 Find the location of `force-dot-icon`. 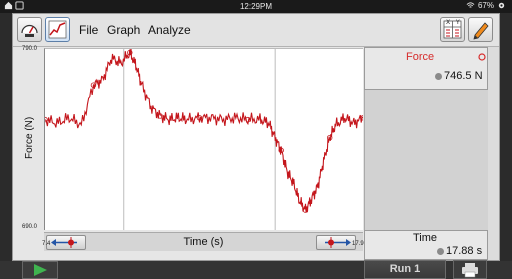

force-dot-icon is located at coordinates (438, 76).